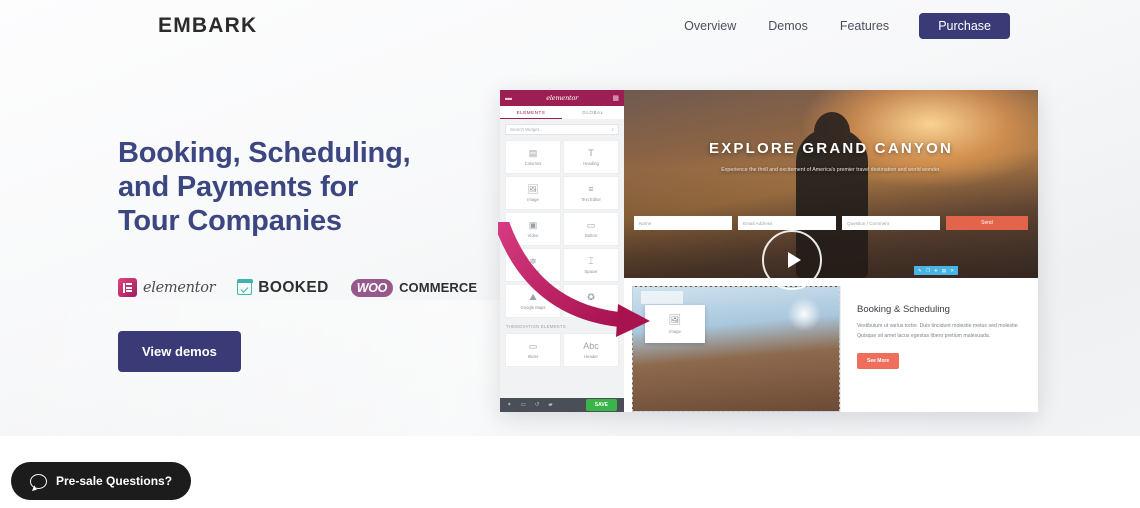 The width and height of the screenshot is (1140, 508). Describe the element at coordinates (831, 148) in the screenshot. I see `banner-title: EXPLORE GRAND CANYON` at that location.